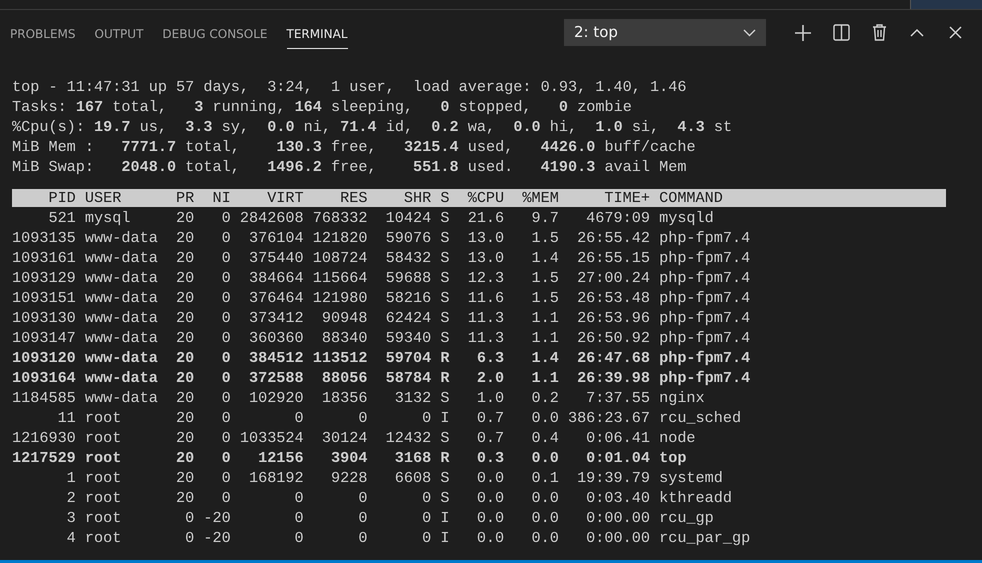 The image size is (982, 563). Describe the element at coordinates (381, 218) in the screenshot. I see `process-row-text: 521 mysql 20 0 2842608 768332 10424 S 21.6 9.7 4679:09 mysqld` at that location.